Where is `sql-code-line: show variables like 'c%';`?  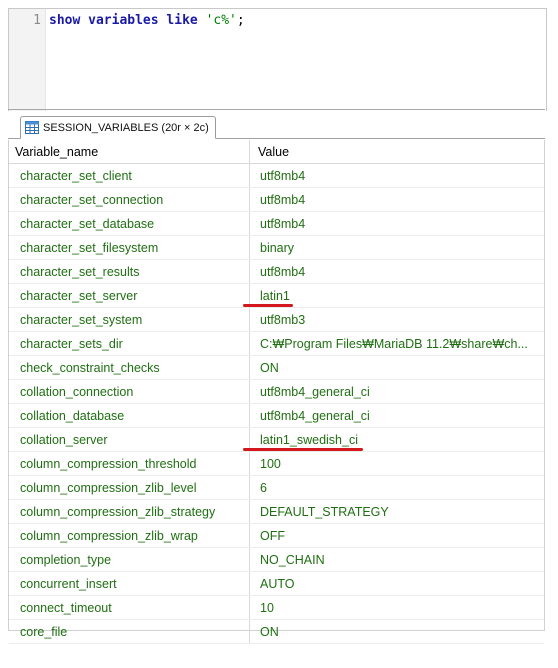 sql-code-line: show variables like 'c%'; is located at coordinates (147, 20).